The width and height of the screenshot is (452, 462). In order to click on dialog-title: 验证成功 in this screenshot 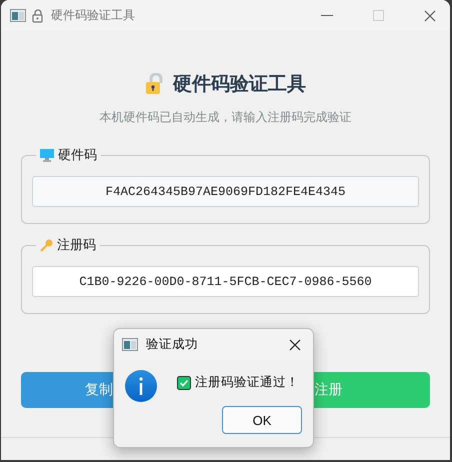, I will do `click(172, 344)`.